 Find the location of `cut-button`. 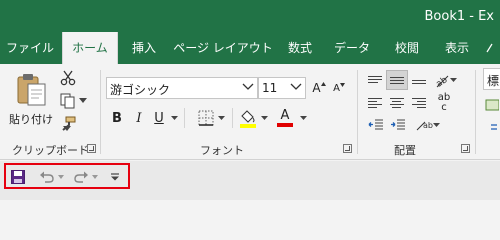

cut-button is located at coordinates (68, 78).